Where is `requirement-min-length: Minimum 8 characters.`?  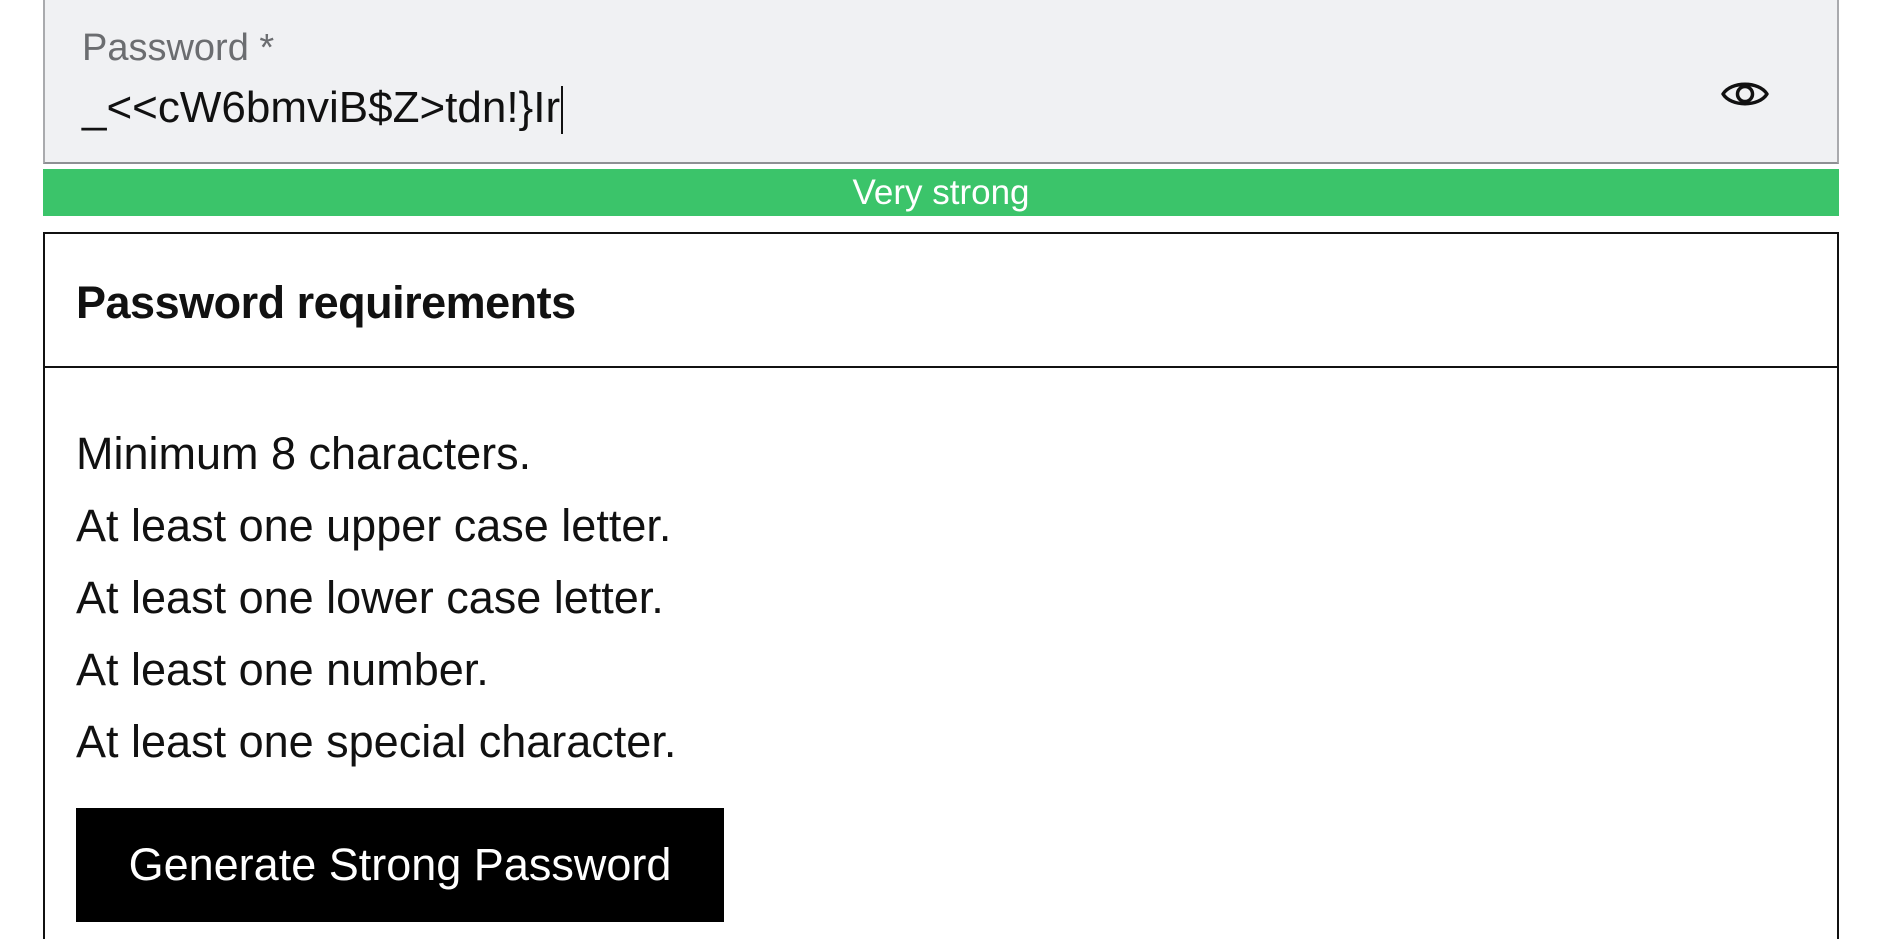
requirement-min-length: Minimum 8 characters. is located at coordinates (304, 453).